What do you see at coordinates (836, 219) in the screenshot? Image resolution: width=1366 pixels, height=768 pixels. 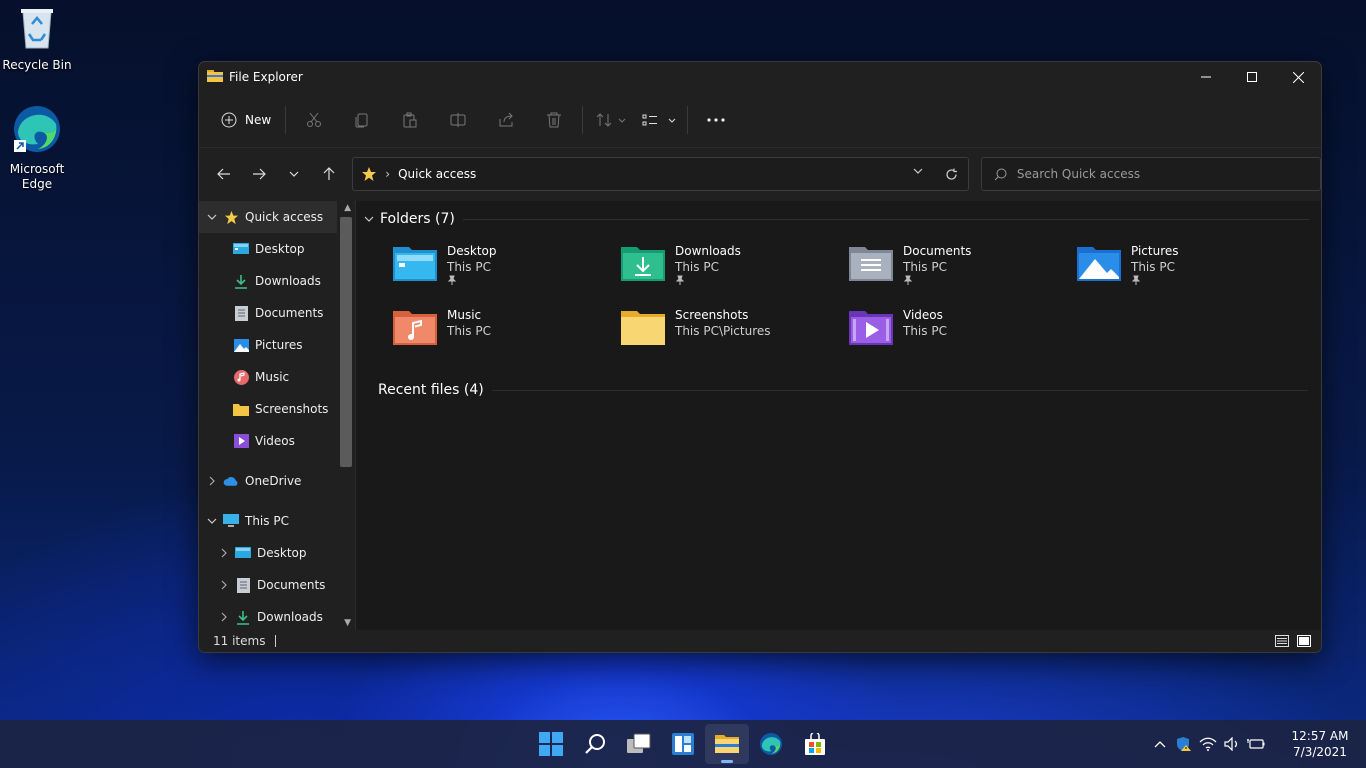 I see `folders-section-header: Folders (7)` at bounding box center [836, 219].